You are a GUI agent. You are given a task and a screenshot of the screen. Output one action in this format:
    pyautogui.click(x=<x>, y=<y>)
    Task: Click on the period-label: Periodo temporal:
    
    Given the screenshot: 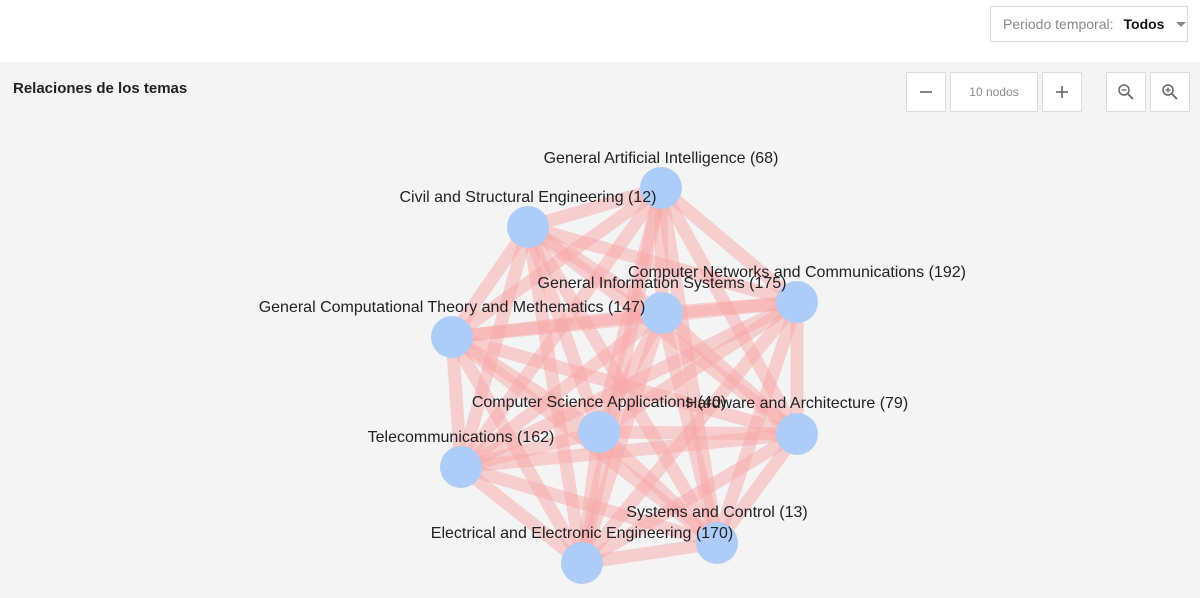 What is the action you would take?
    pyautogui.click(x=1058, y=24)
    